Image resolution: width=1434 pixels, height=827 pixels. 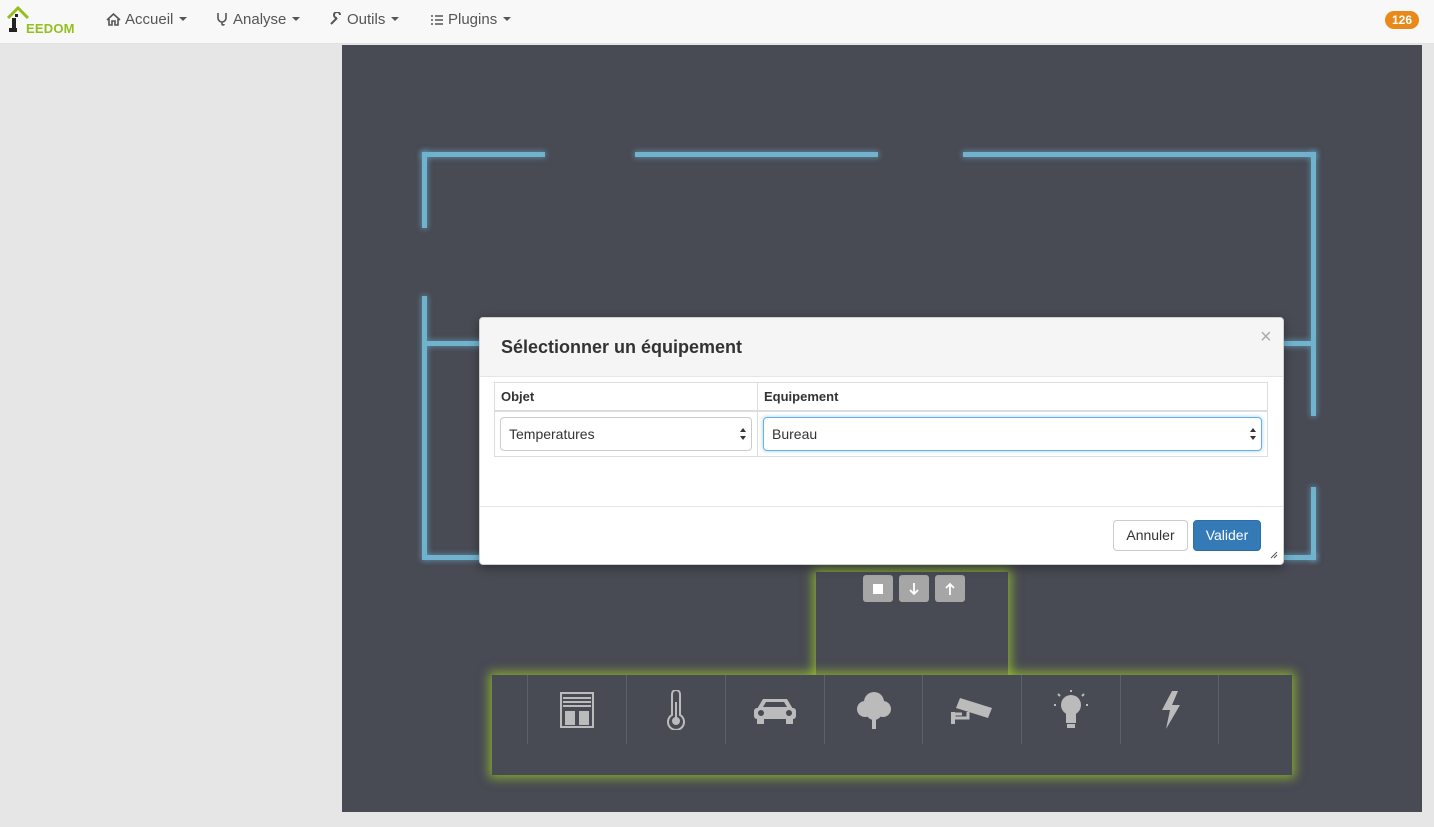 I want to click on equipement-cell: Bureau, so click(x=1012, y=433).